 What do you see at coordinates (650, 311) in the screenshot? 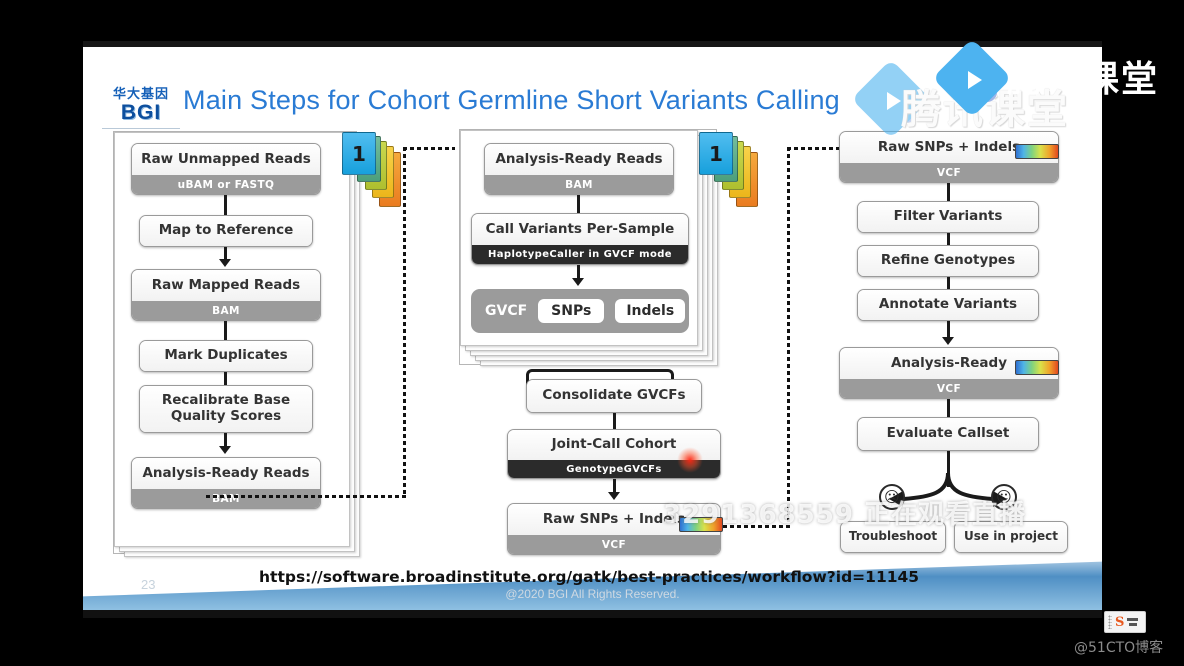
I see `chip-indels: Indels` at bounding box center [650, 311].